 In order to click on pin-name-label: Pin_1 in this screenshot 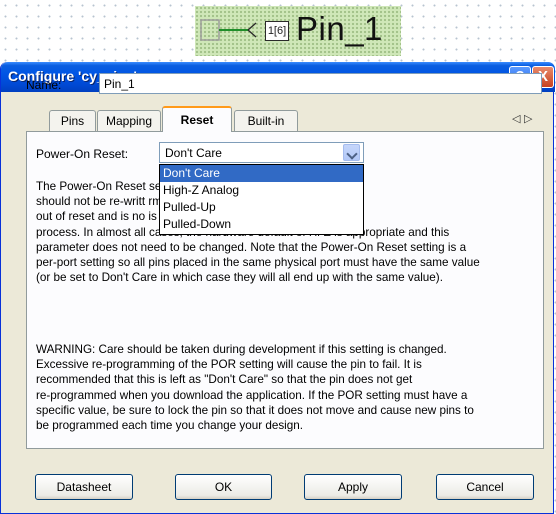, I will do `click(339, 28)`.